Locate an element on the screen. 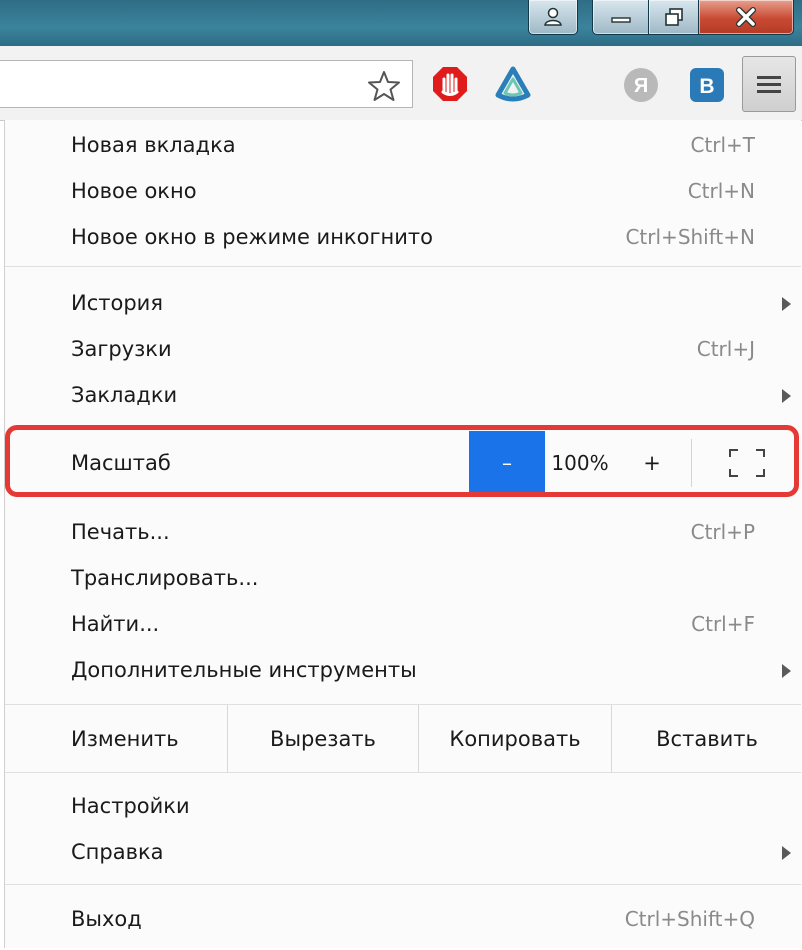  menu-item-shortcut: Ctrl+Shift+N is located at coordinates (690, 237).